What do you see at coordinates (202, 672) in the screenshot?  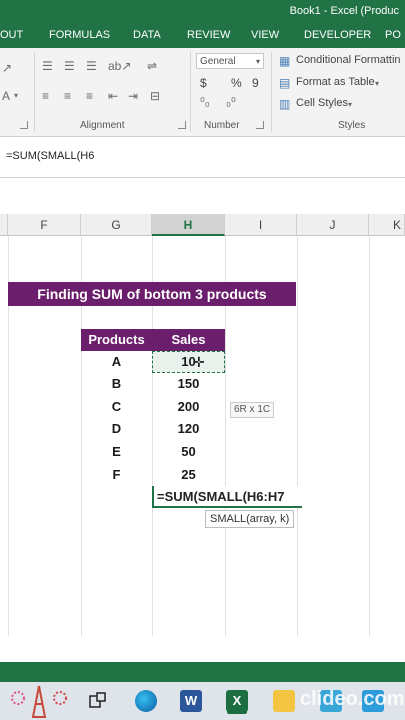 I see `status-bar` at bounding box center [202, 672].